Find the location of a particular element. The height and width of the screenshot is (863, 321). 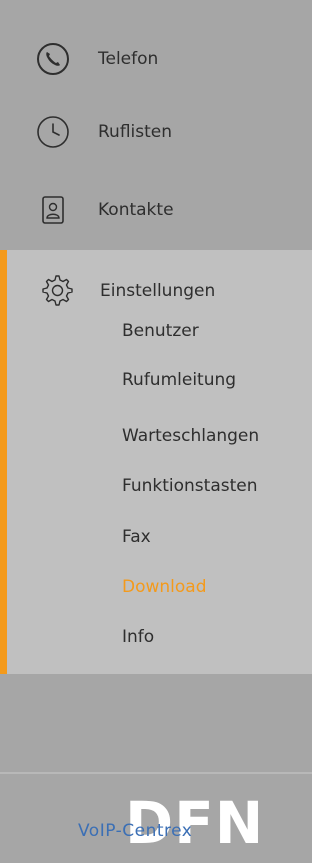

submenu-item-info: Info is located at coordinates (138, 637).